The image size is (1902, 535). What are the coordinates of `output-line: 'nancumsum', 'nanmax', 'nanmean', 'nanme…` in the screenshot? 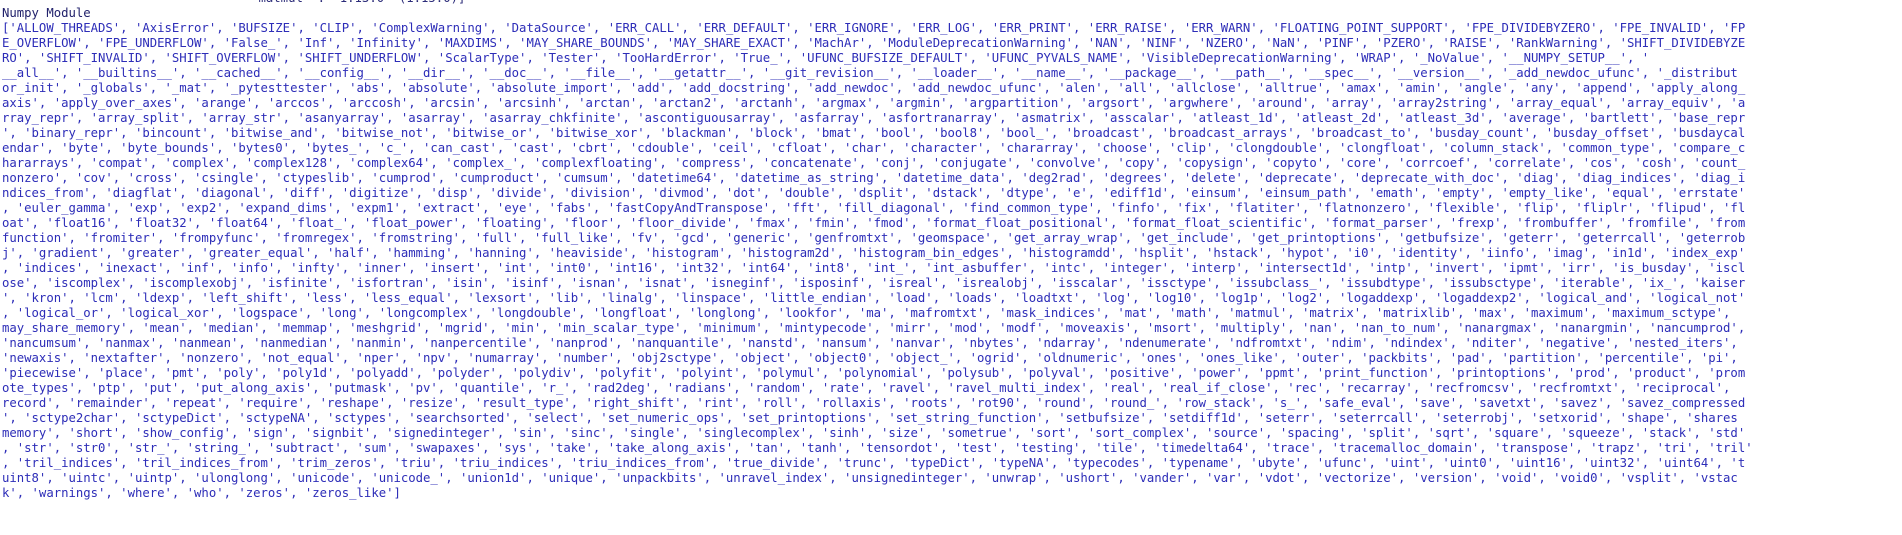 It's located at (870, 343).